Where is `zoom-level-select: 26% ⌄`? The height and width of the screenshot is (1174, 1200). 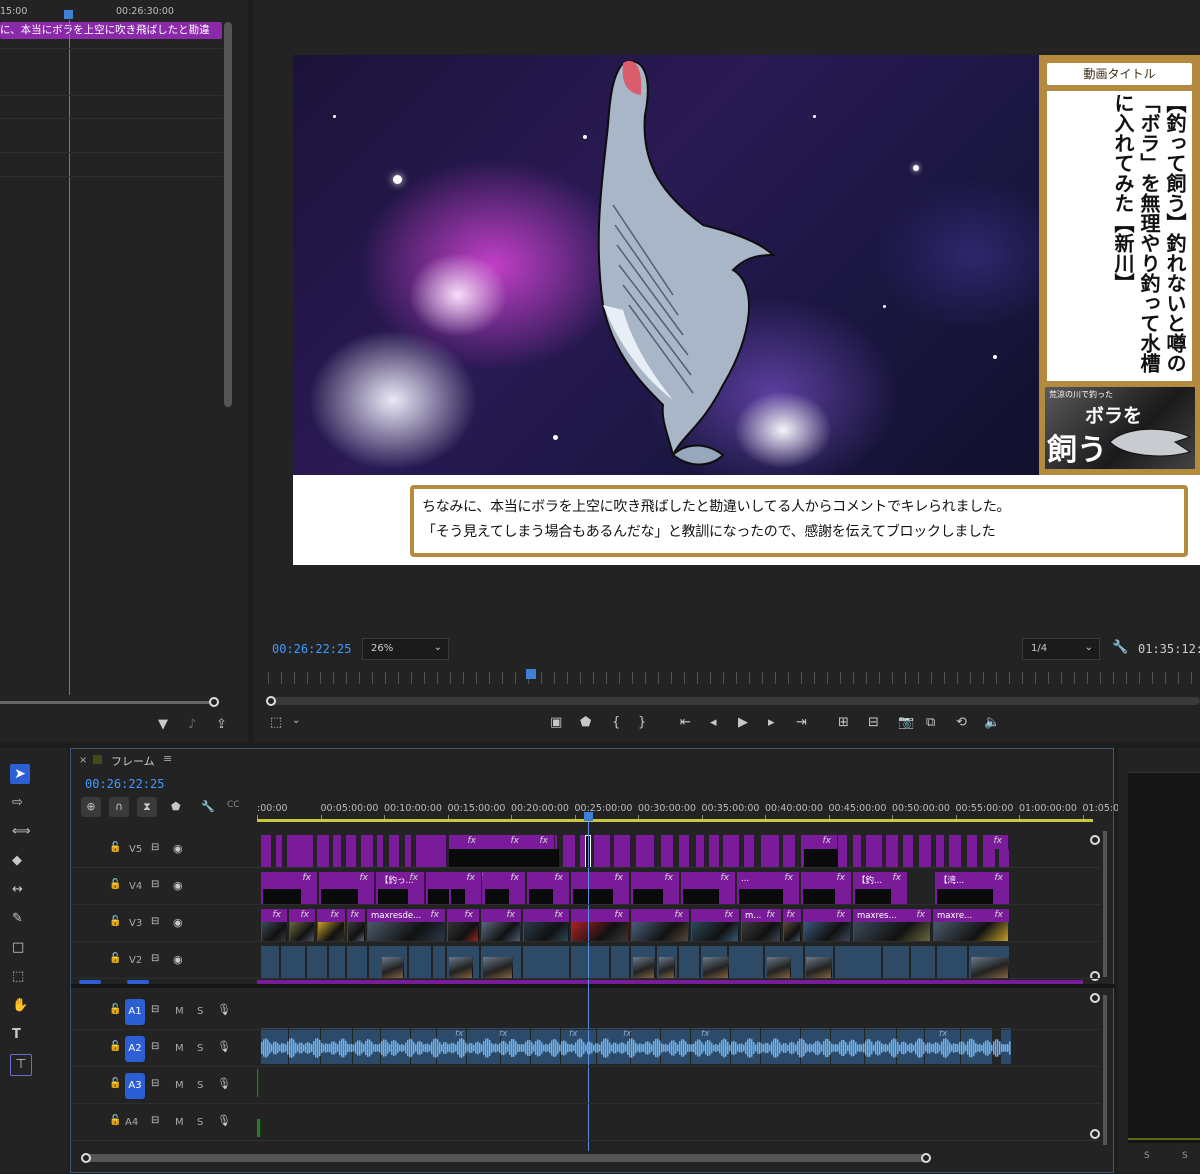 zoom-level-select: 26% ⌄ is located at coordinates (405, 649).